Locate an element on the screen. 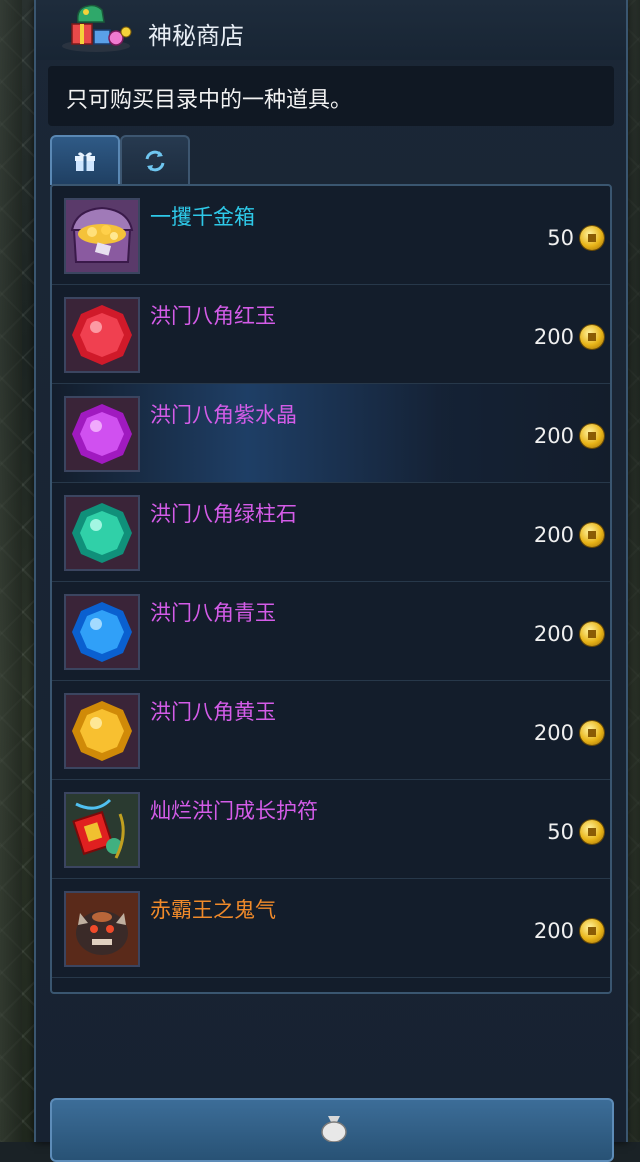  demon-beast-icon is located at coordinates (102, 929).